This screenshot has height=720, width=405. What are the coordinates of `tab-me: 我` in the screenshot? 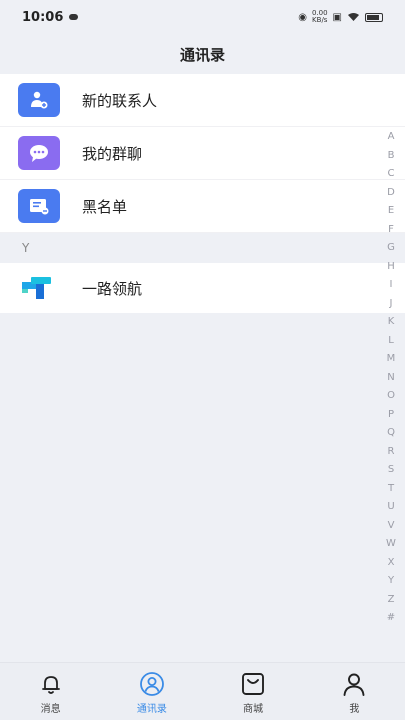 It's located at (354, 691).